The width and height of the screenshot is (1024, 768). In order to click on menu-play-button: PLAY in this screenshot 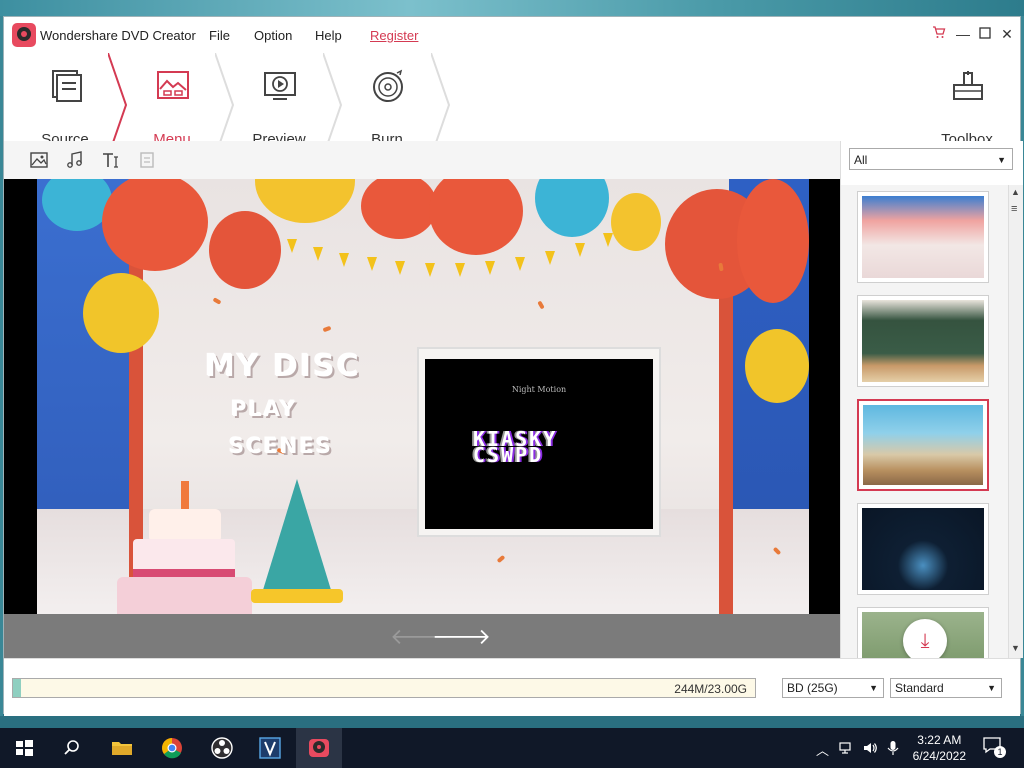, I will do `click(264, 409)`.